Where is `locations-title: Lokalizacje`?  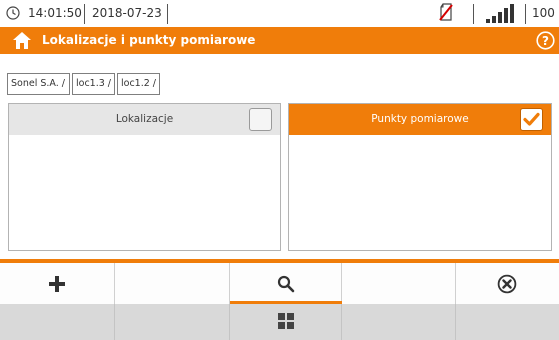 locations-title: Lokalizacje is located at coordinates (144, 119).